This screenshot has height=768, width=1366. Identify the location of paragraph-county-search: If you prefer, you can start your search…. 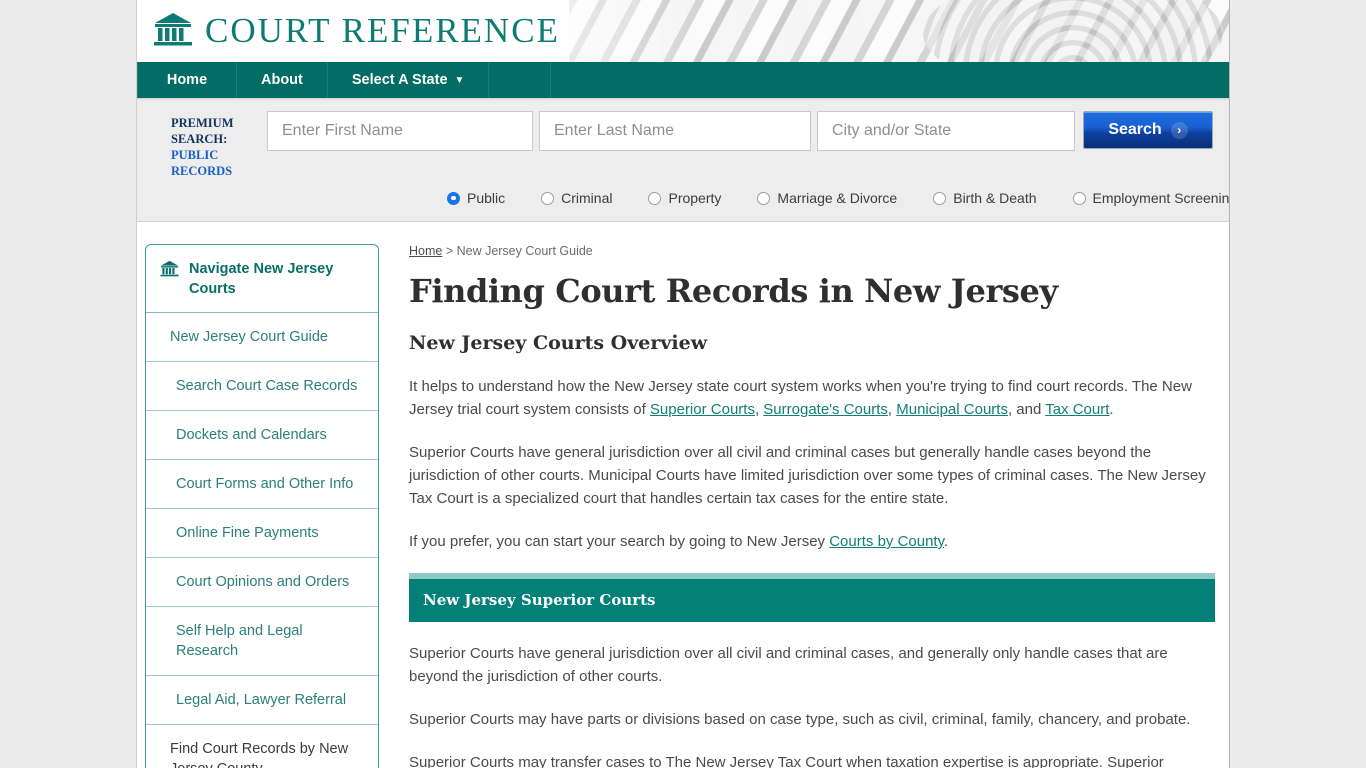
(812, 541).